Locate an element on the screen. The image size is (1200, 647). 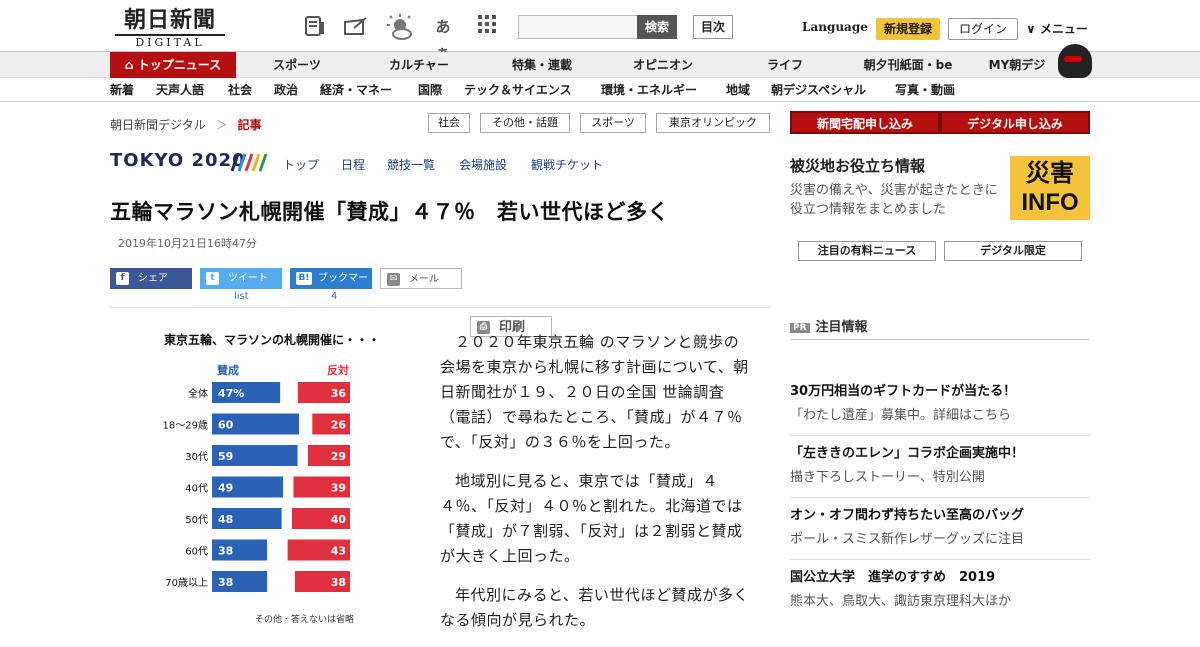
newspaper-icon is located at coordinates (315, 27).